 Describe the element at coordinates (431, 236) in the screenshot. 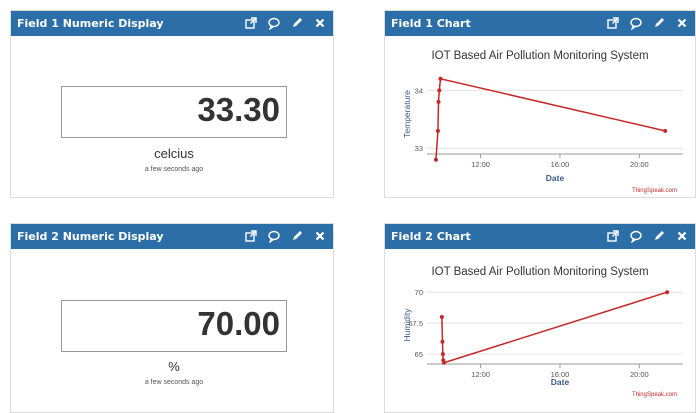

I see `widget-title: Field 2 Chart` at that location.